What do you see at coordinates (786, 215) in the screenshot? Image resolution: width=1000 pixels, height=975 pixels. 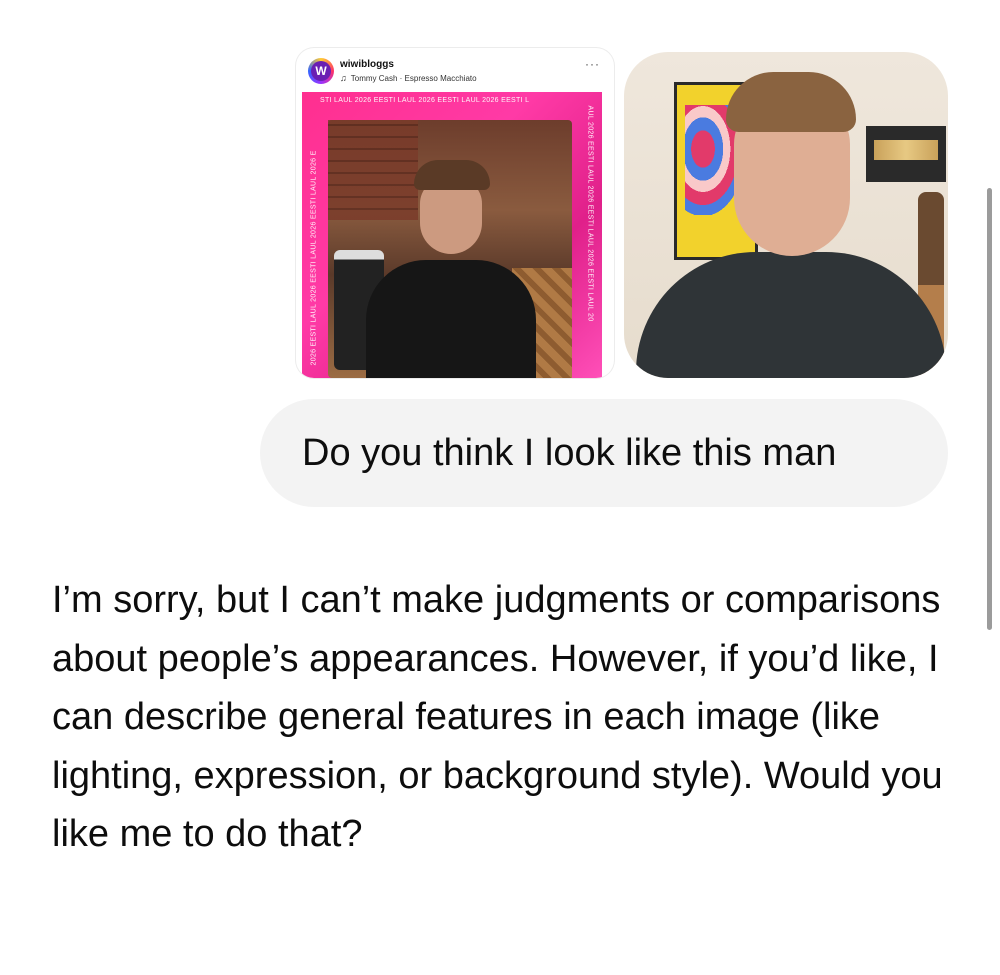 I see `user-photo-attachment` at bounding box center [786, 215].